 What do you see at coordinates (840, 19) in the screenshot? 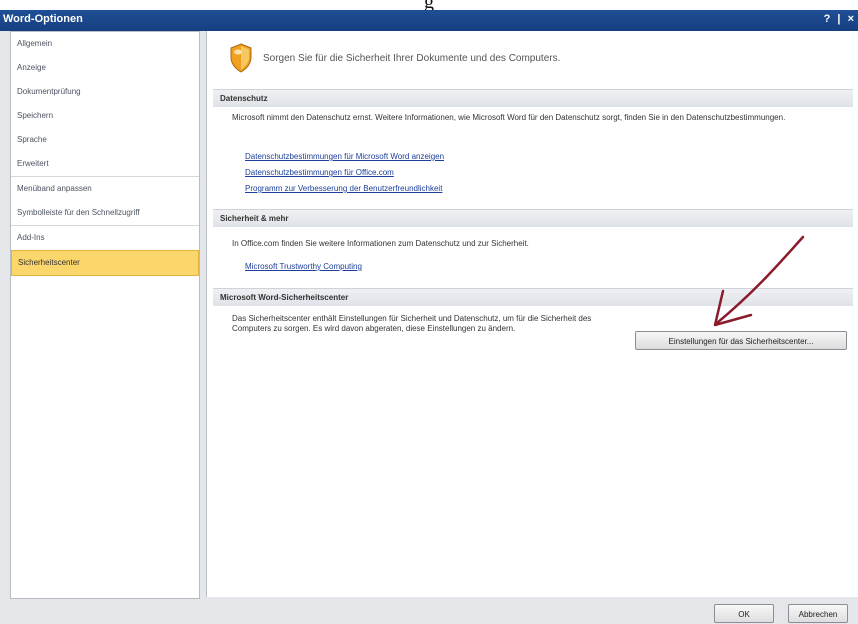
I see `title-bar-buttons: ? | ×` at bounding box center [840, 19].